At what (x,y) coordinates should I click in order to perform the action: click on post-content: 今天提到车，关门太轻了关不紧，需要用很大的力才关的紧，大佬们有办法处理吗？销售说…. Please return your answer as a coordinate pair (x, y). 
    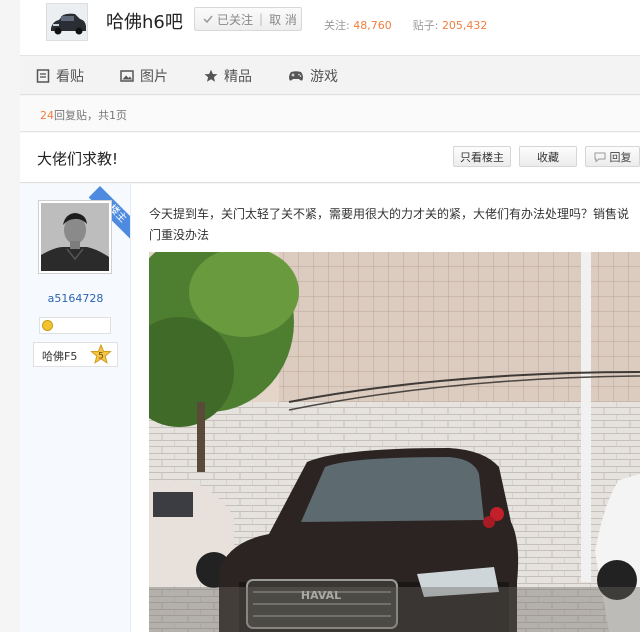
    Looking at the image, I should click on (389, 224).